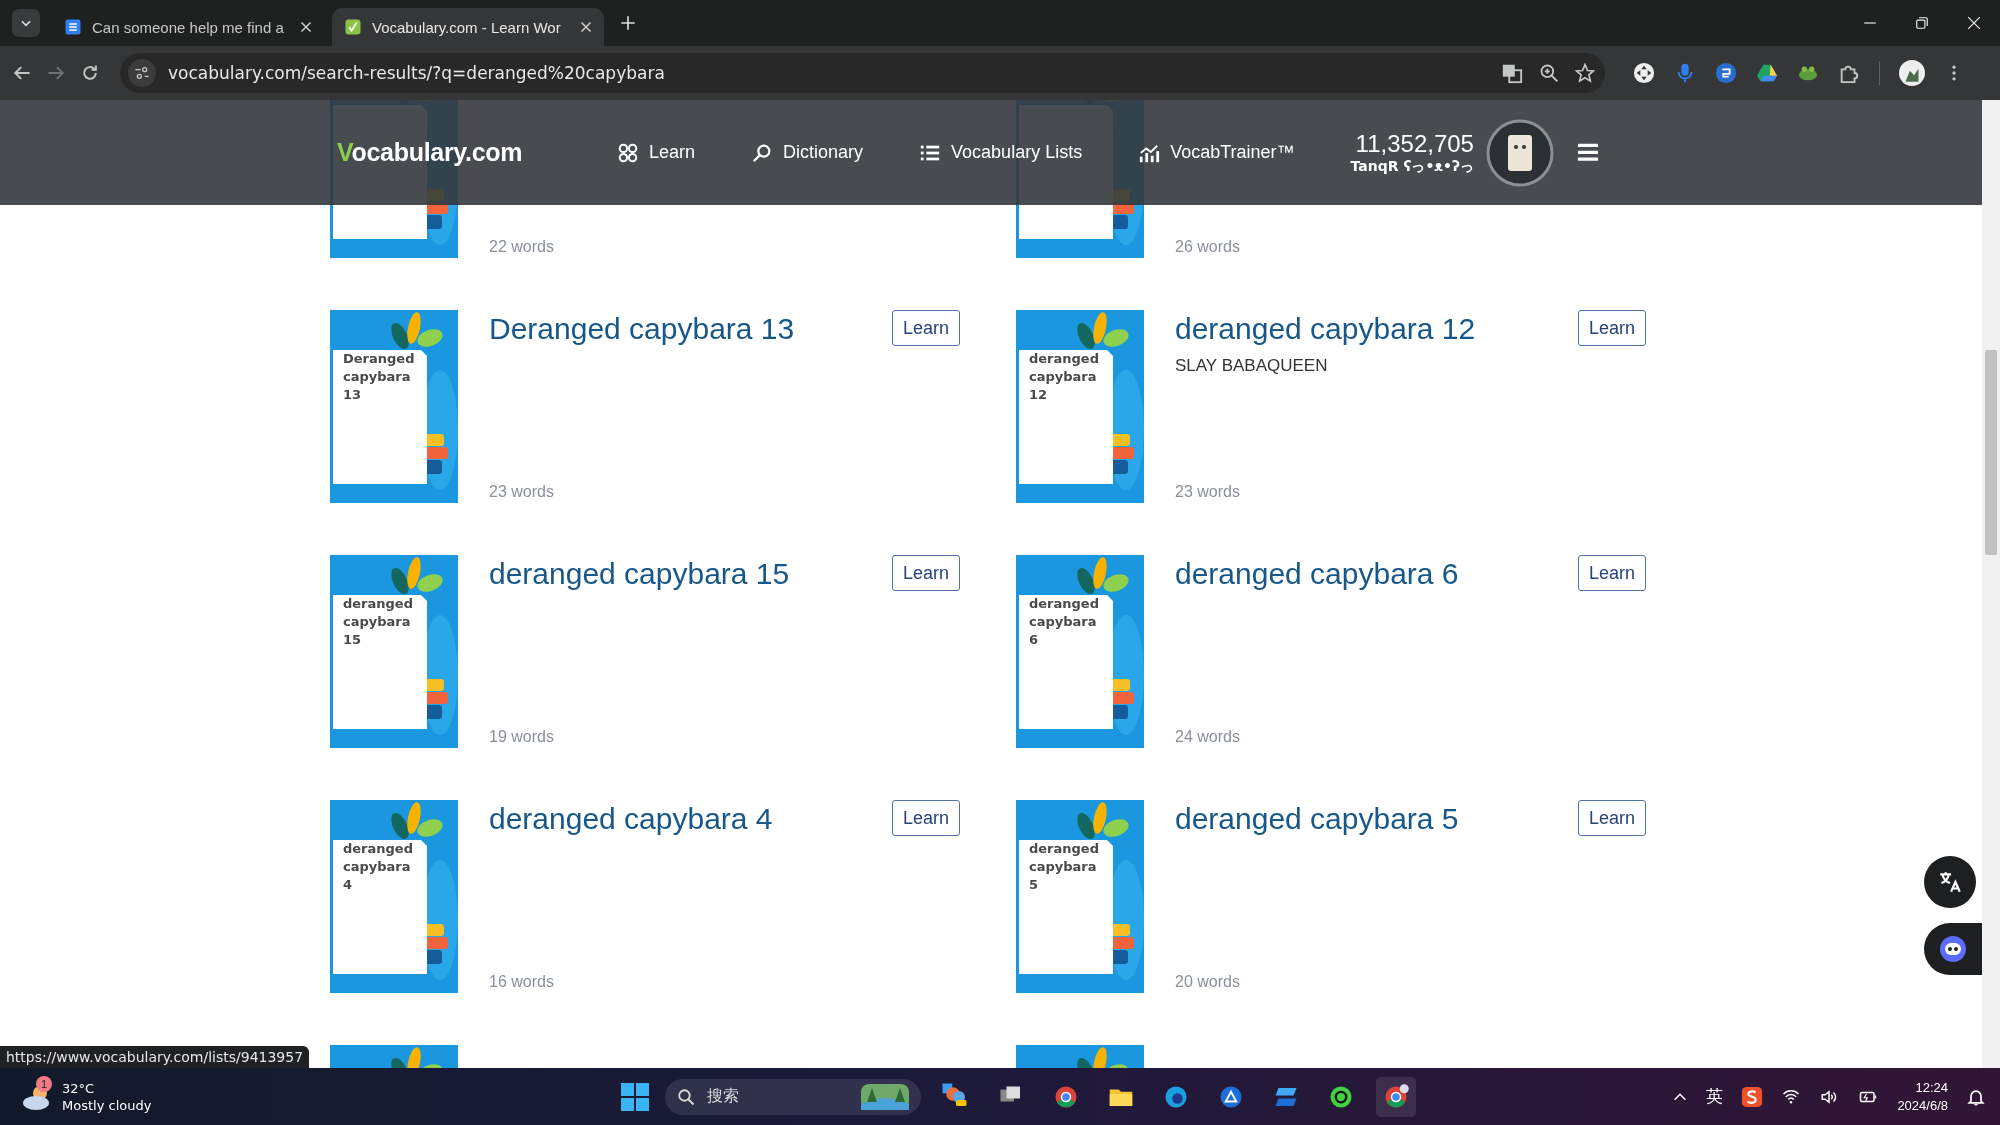 The width and height of the screenshot is (2000, 1125). What do you see at coordinates (107, 1105) in the screenshot?
I see `weather-condition: Mostly cloudy` at bounding box center [107, 1105].